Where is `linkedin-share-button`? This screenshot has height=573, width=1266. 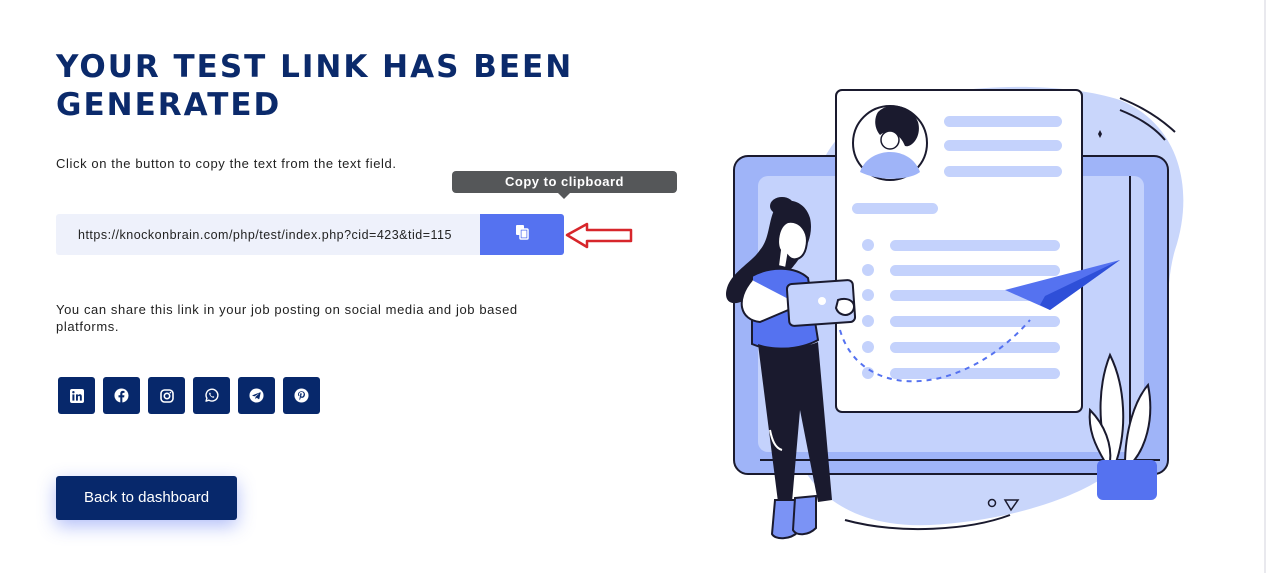
linkedin-share-button is located at coordinates (76, 395).